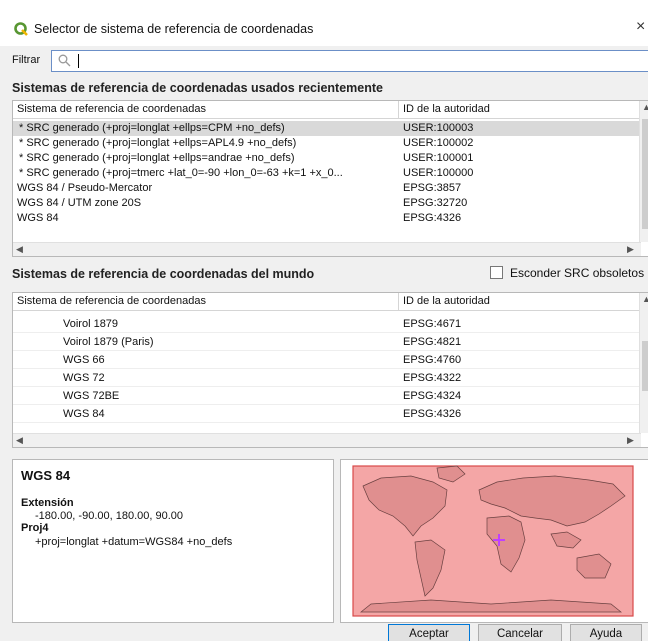  What do you see at coordinates (438, 128) in the screenshot?
I see `authority-id-cell: USER:100003` at bounding box center [438, 128].